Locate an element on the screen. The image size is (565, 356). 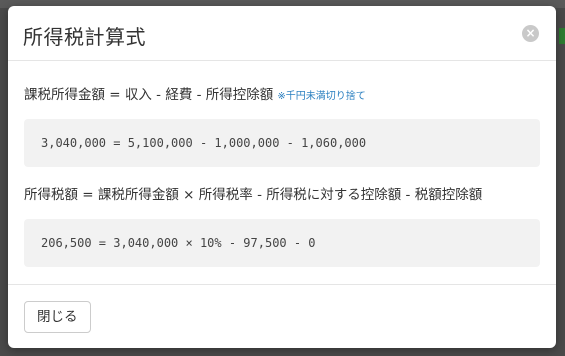
taxable-income-formula-text: 課税所得金額 = 収入 - 経費 - 所得控除額 is located at coordinates (149, 95).